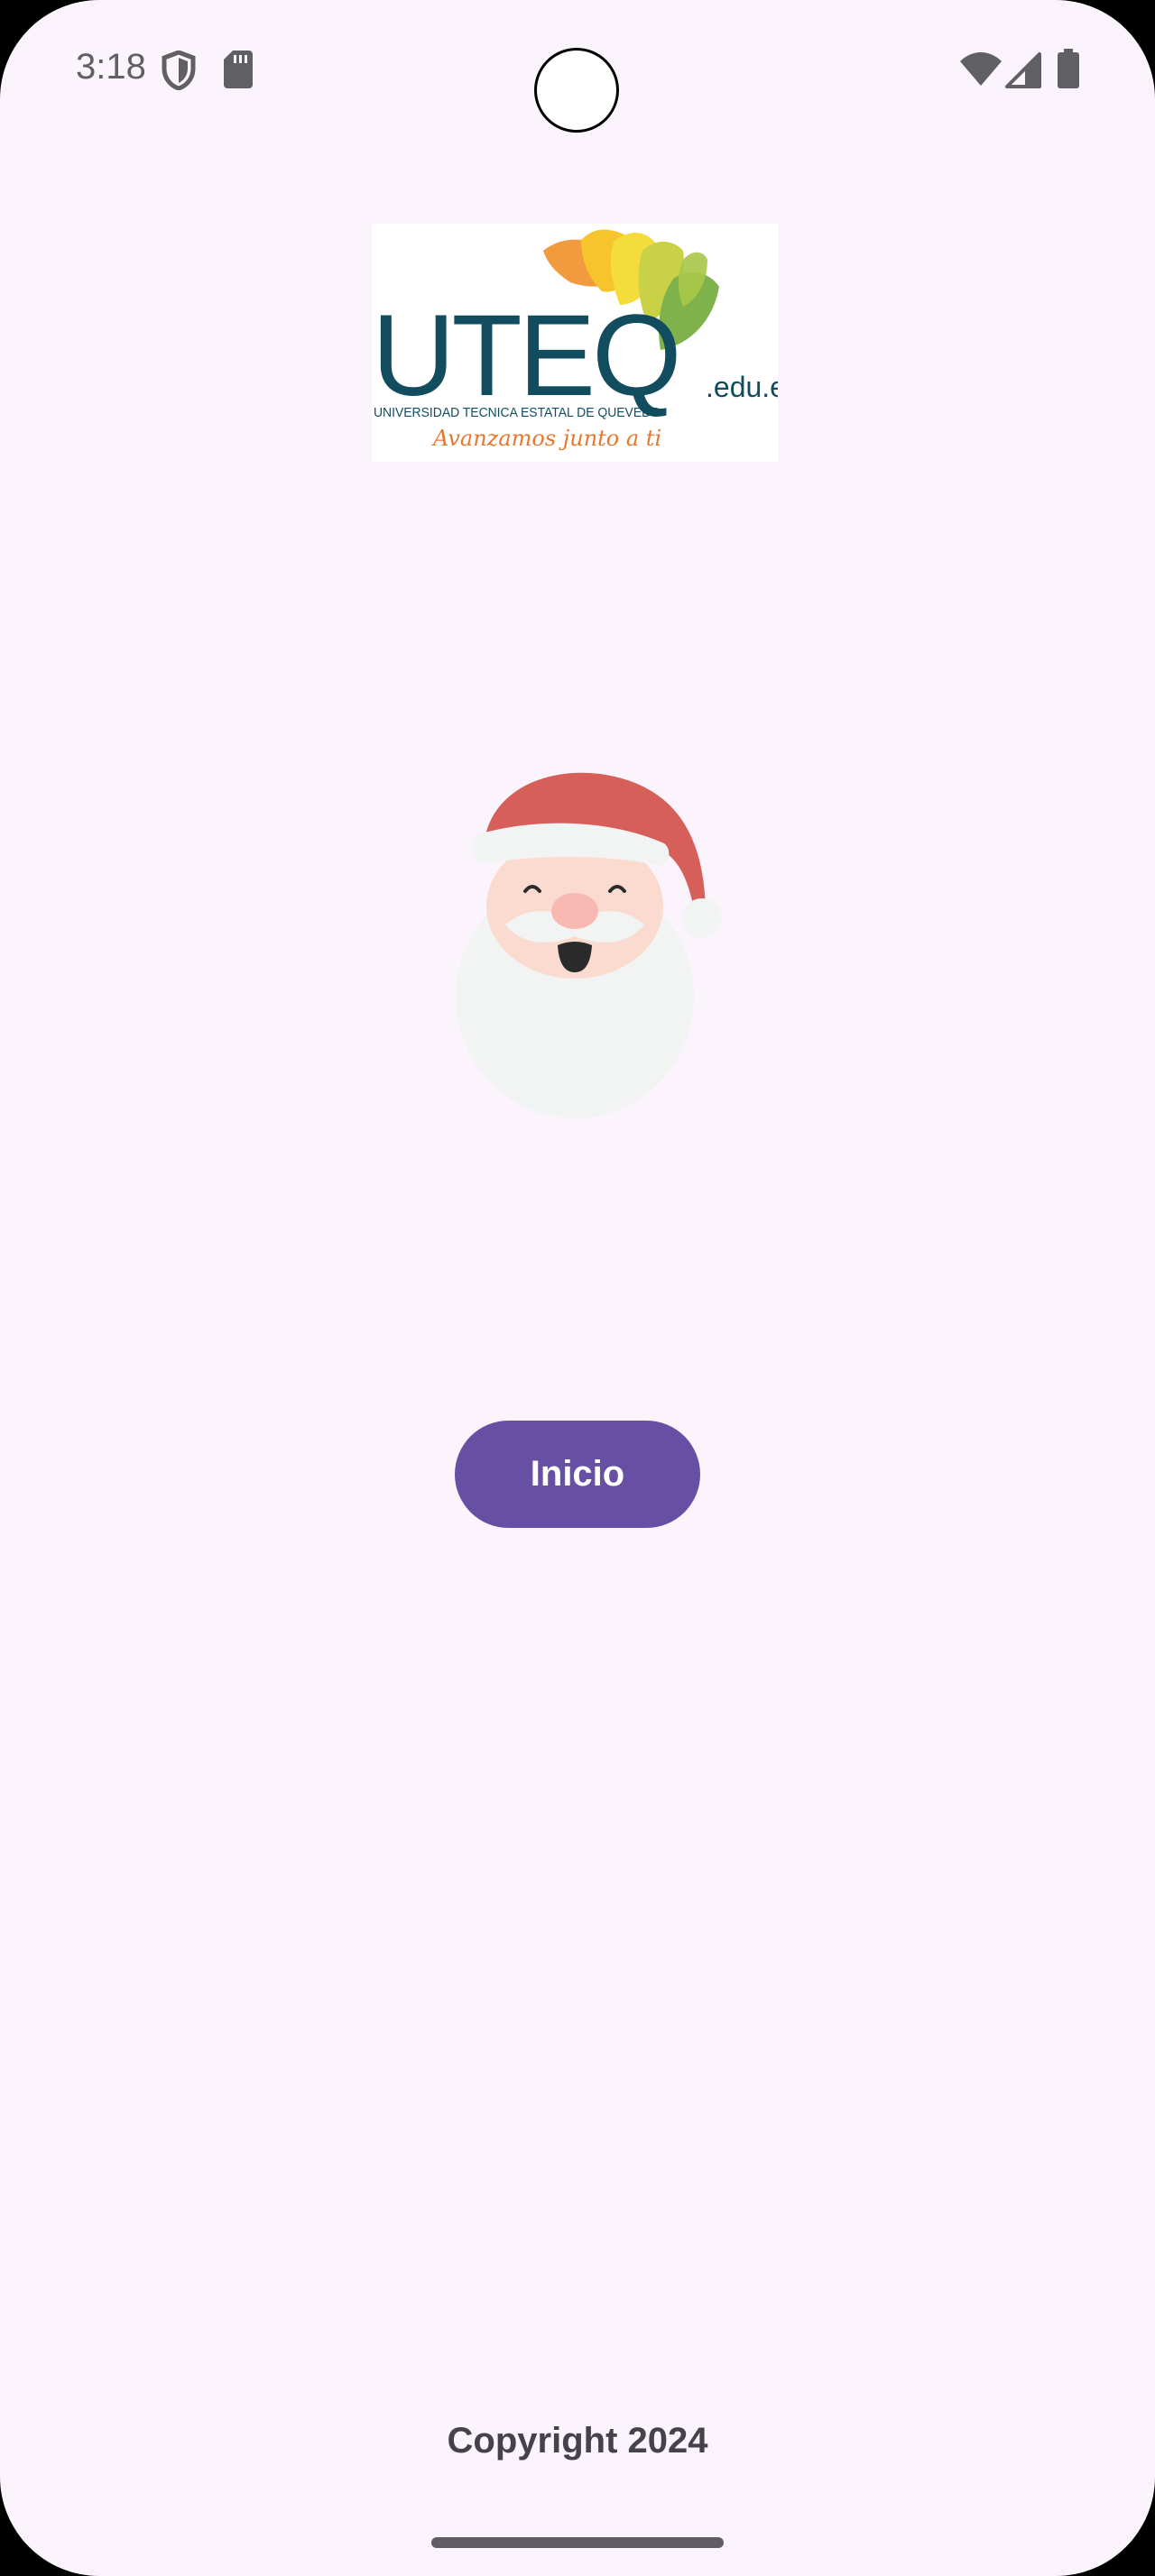  I want to click on cell-signal-icon, so click(1023, 70).